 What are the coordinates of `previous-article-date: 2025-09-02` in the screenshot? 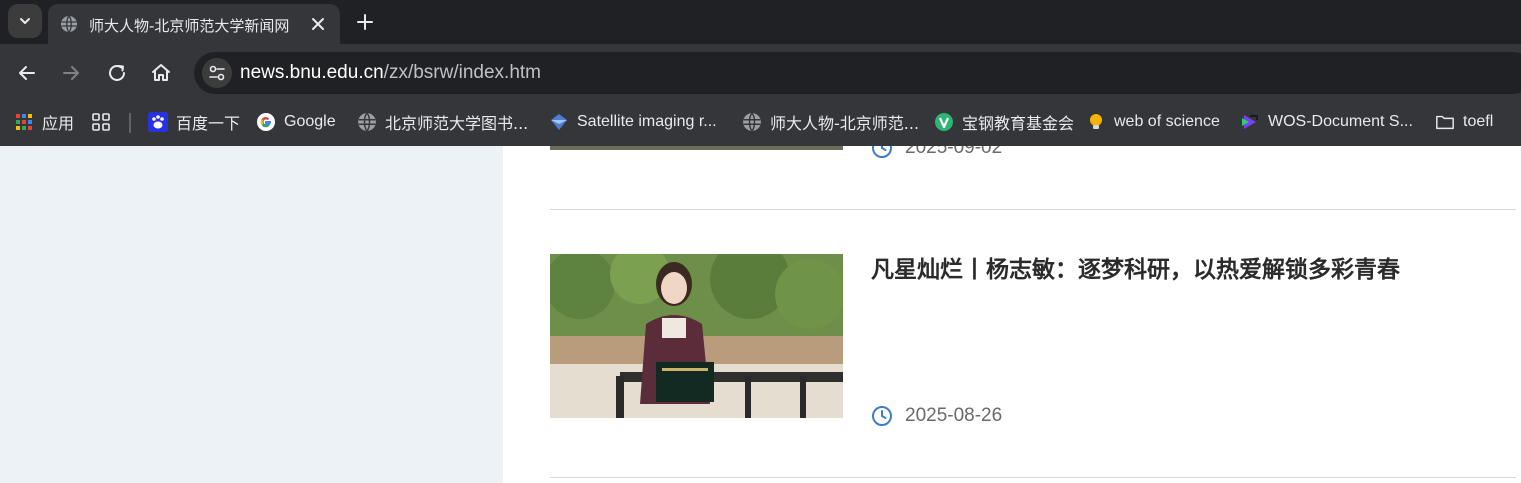 It's located at (936, 152).